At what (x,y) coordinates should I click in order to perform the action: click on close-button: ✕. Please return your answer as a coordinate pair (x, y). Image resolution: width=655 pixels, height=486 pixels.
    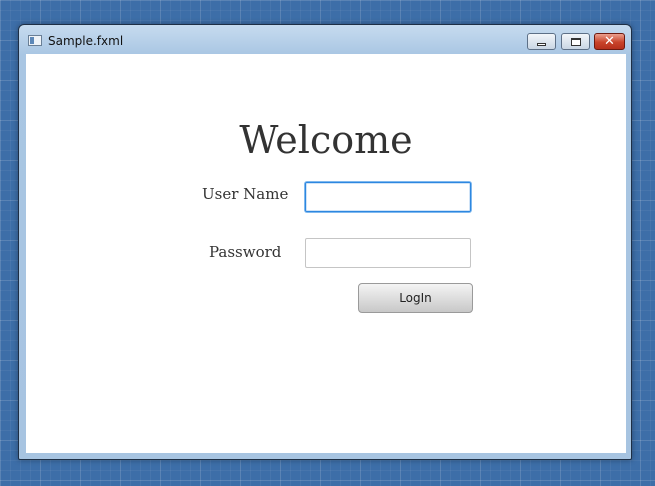
    Looking at the image, I should click on (609, 41).